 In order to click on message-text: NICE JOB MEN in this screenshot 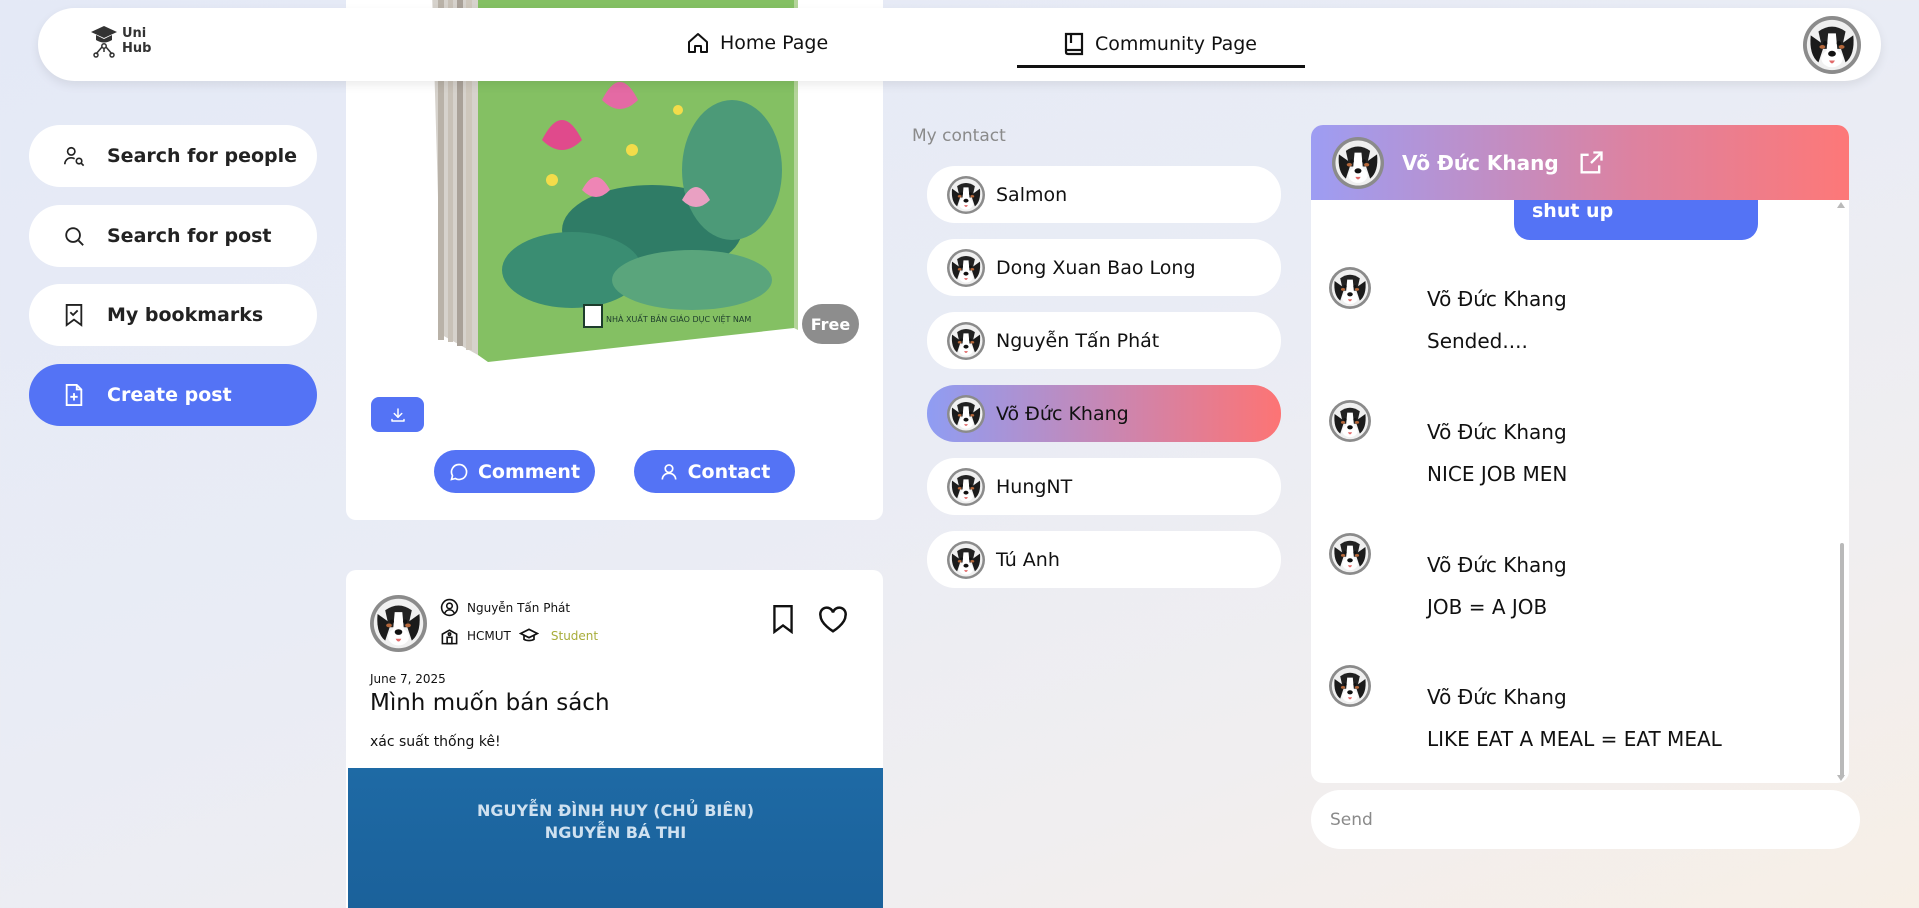, I will do `click(1497, 474)`.